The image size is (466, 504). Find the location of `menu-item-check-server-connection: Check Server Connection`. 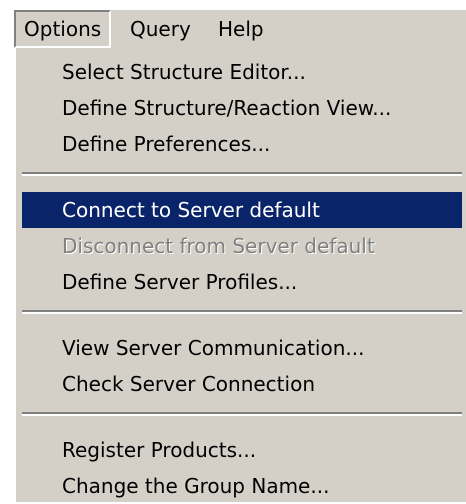

menu-item-check-server-connection: Check Server Connection is located at coordinates (242, 384).